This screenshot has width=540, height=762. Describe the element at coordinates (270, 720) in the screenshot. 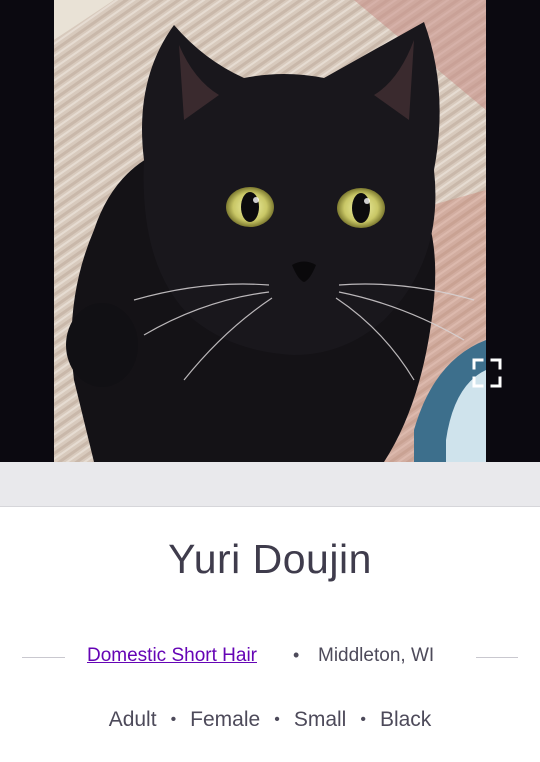

I see `pet-attributes-row: Adult • Female • Small • Black` at that location.